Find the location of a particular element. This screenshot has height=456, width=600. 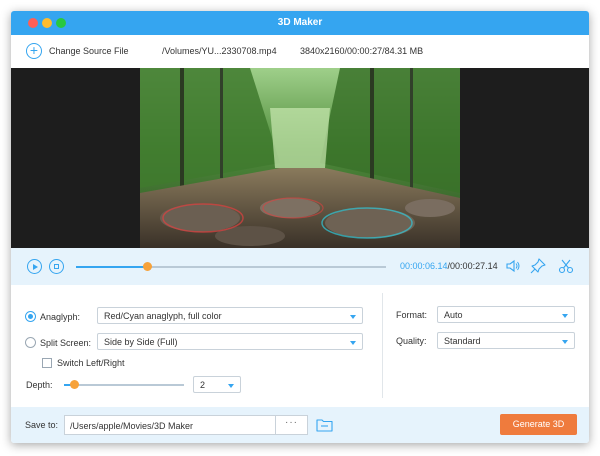

split-screen-radio is located at coordinates (30, 342).